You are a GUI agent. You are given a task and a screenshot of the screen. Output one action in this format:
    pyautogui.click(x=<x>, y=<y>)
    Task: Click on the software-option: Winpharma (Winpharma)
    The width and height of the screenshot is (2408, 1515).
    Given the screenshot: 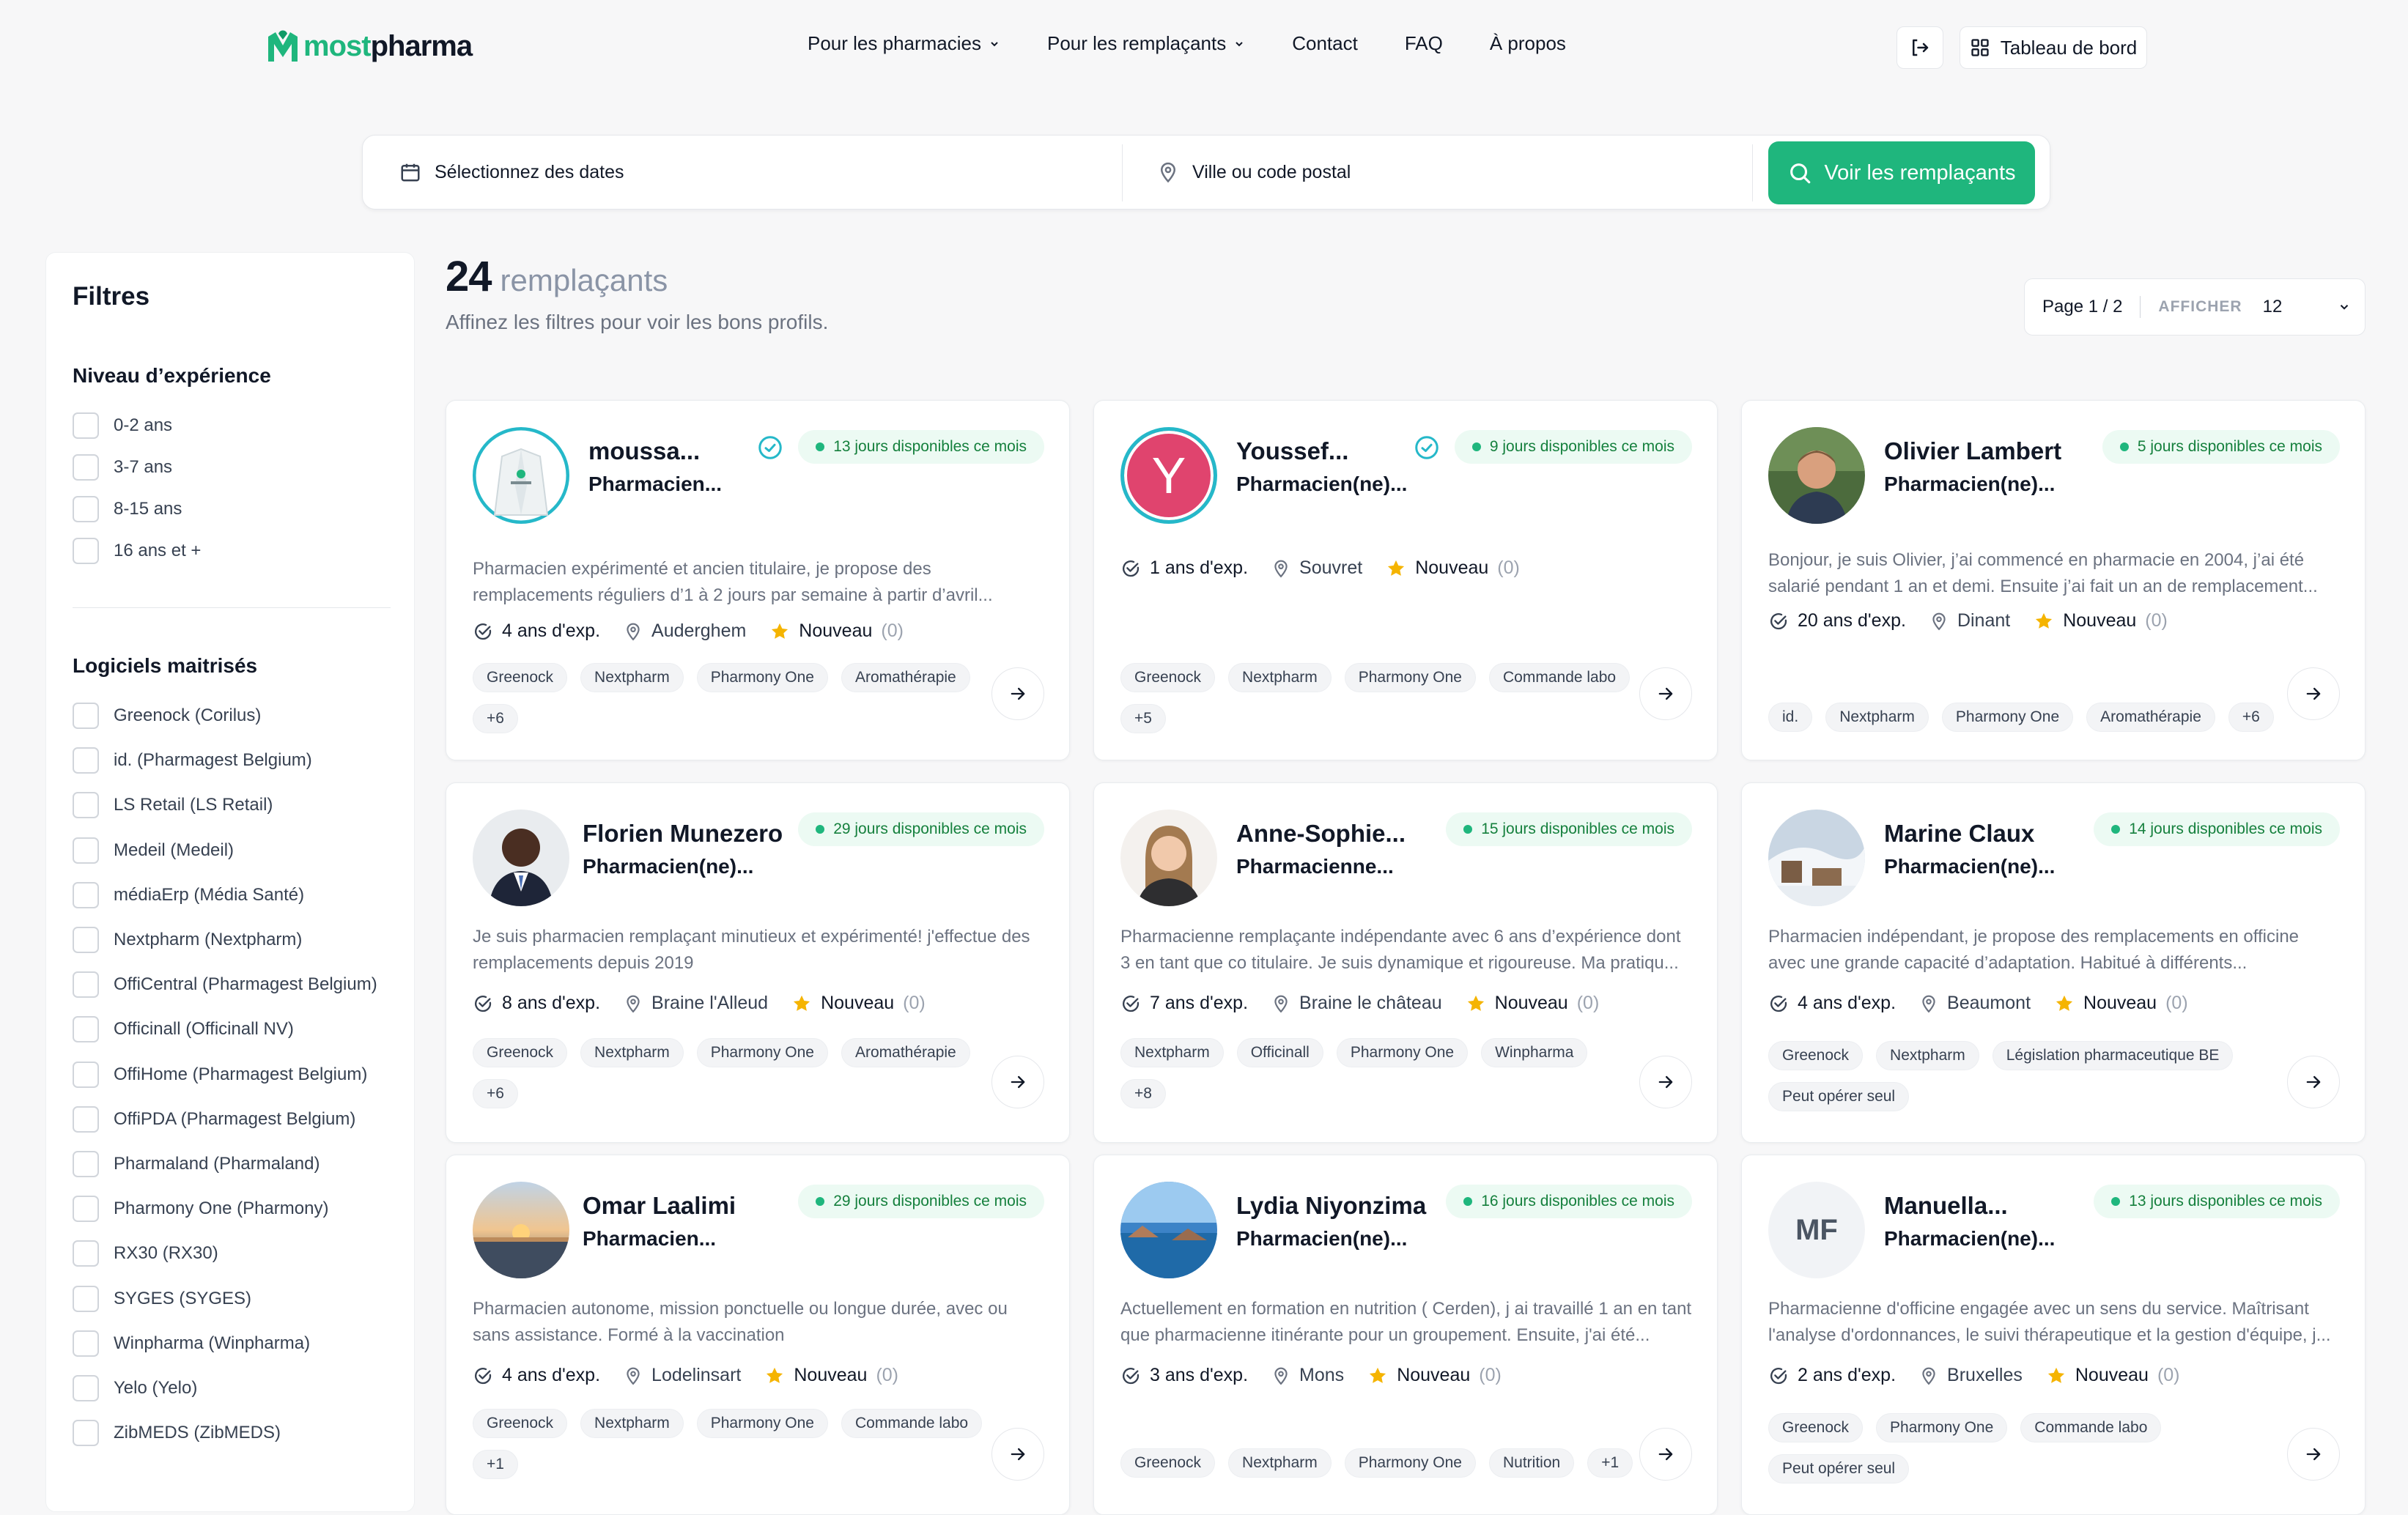 What is the action you would take?
    pyautogui.click(x=191, y=1343)
    